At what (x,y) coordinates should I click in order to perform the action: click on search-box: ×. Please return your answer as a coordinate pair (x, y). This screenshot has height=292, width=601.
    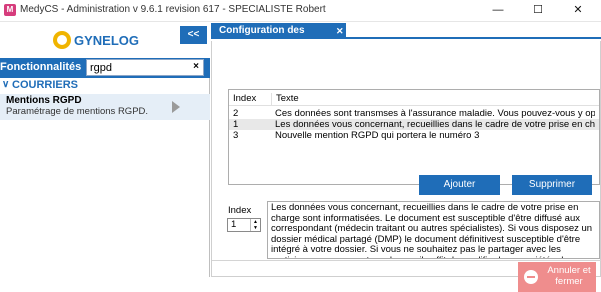
    Looking at the image, I should click on (145, 67).